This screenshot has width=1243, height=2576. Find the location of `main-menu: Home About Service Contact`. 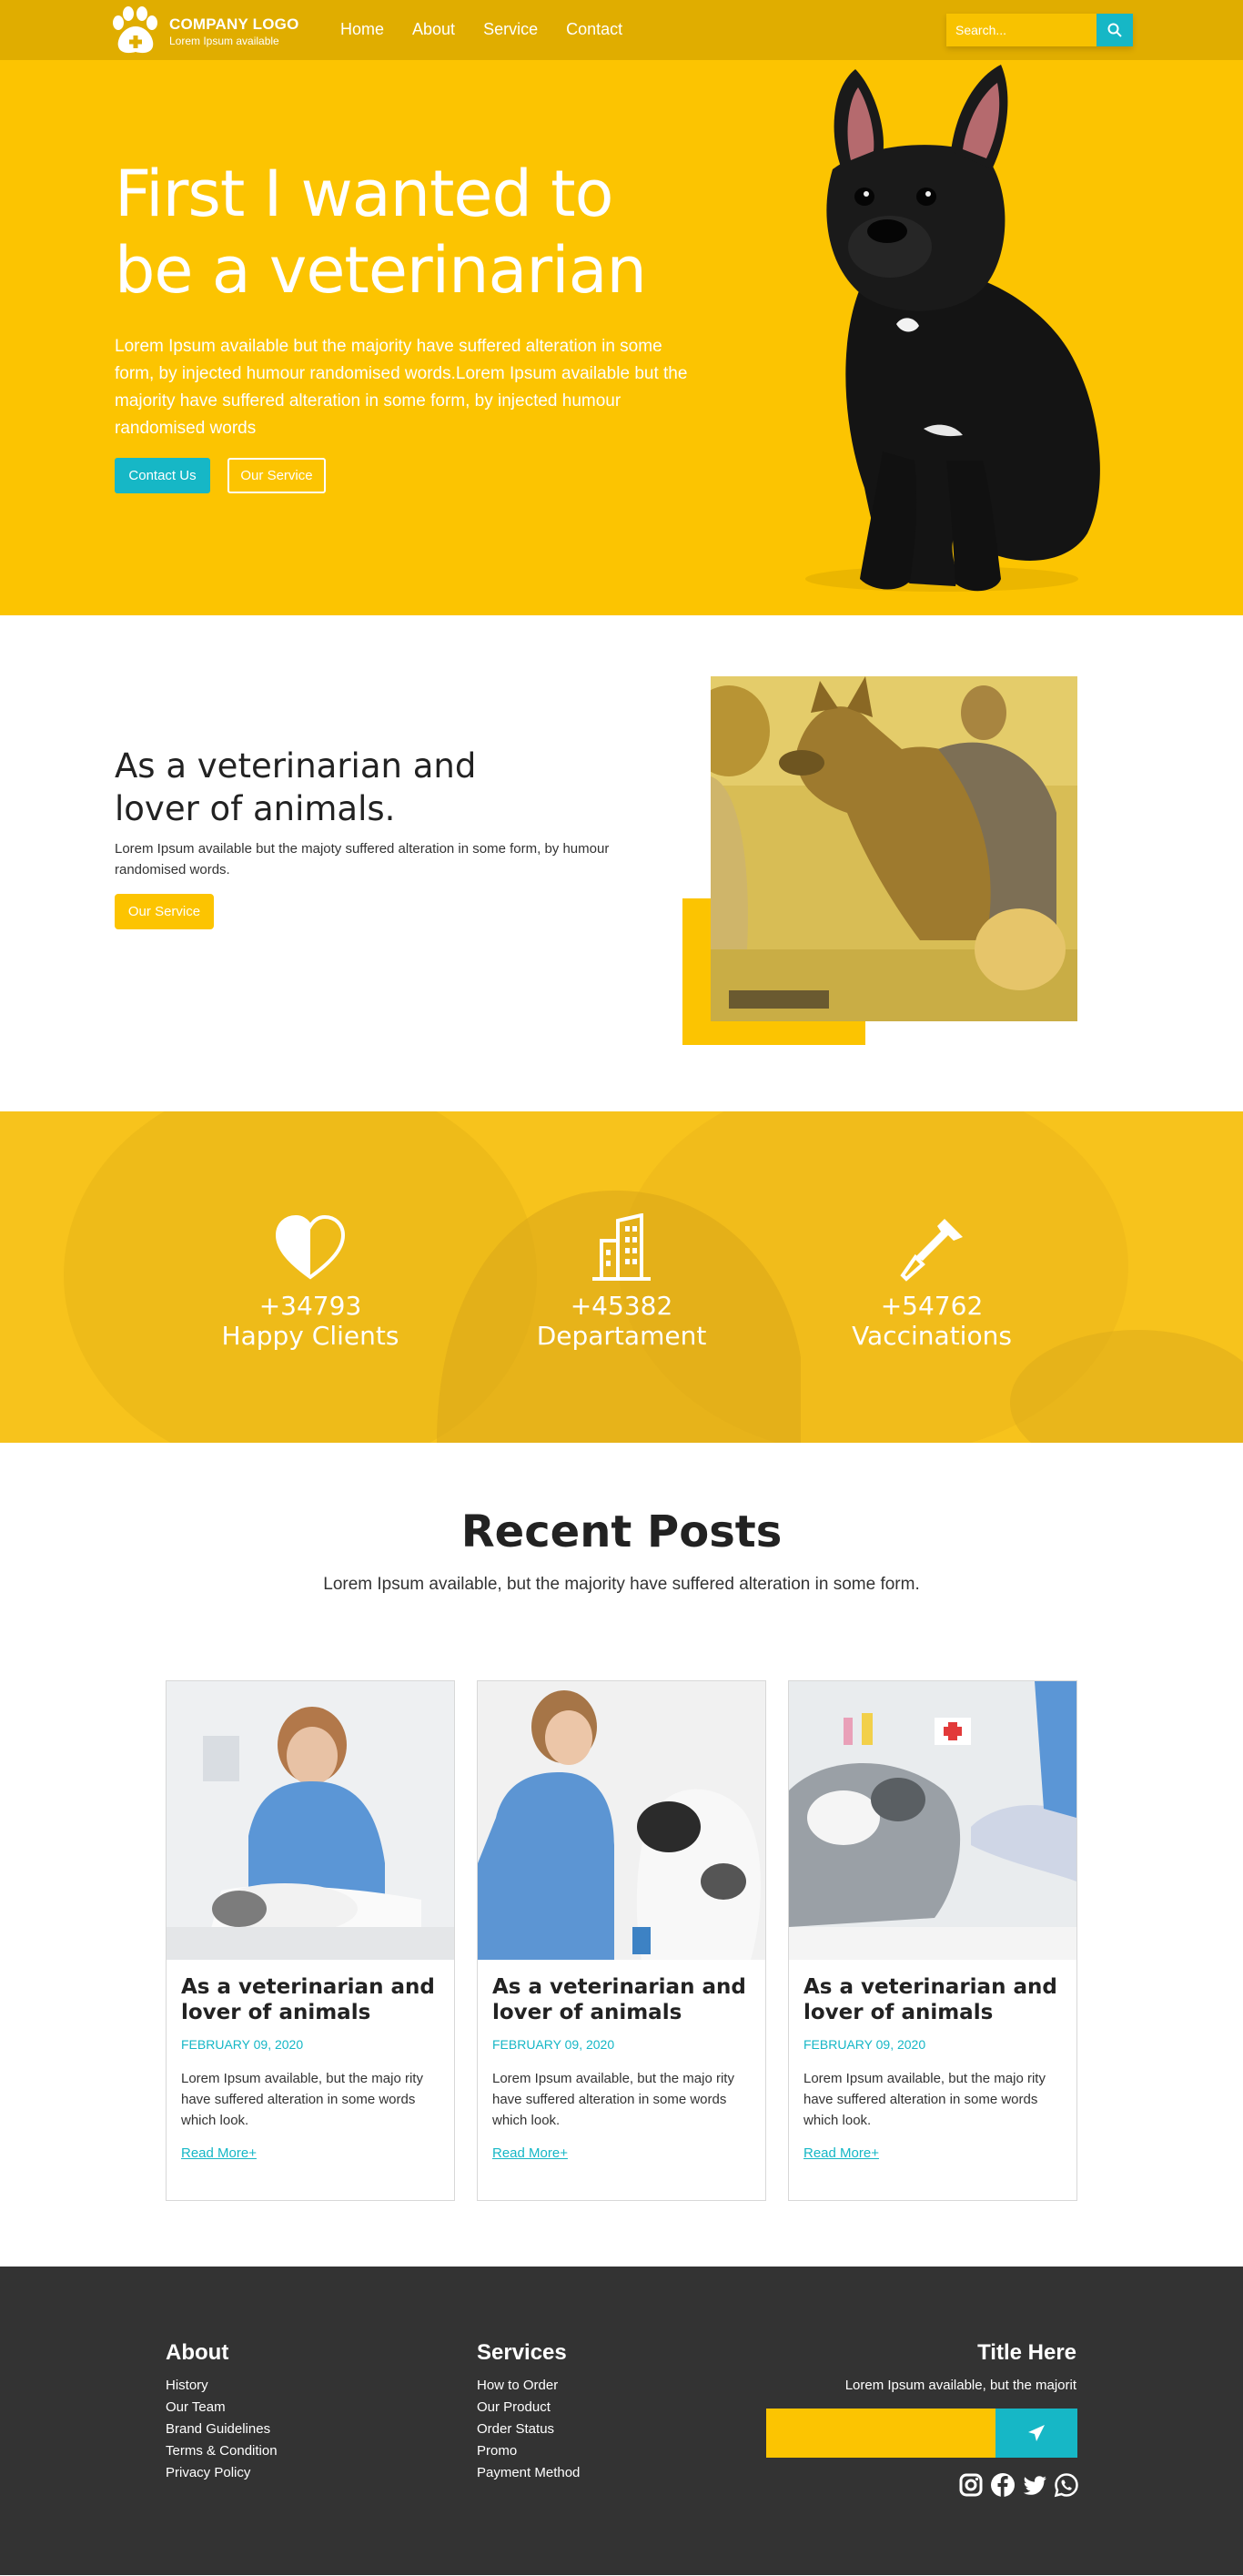

main-menu: Home About Service Contact is located at coordinates (495, 29).